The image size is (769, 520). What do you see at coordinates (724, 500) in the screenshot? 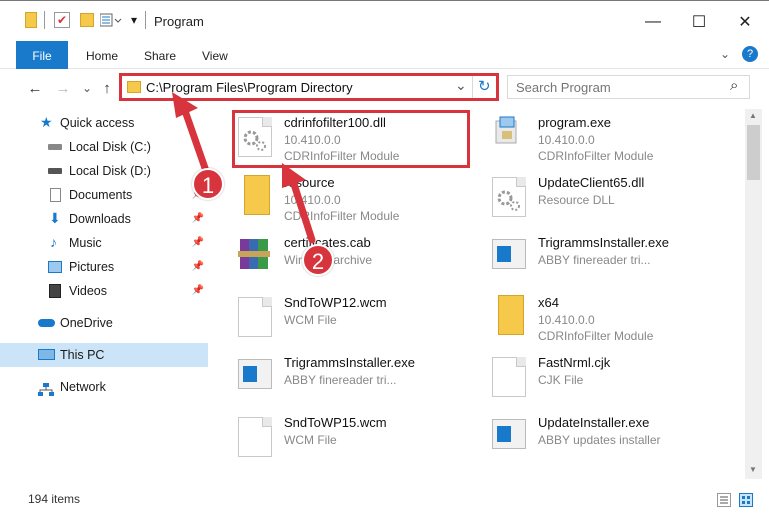
I see `details-view-icon` at bounding box center [724, 500].